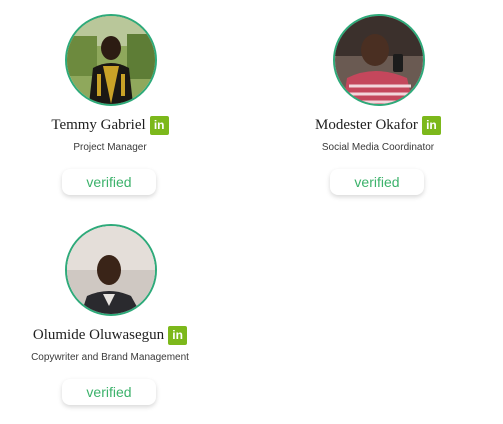 This screenshot has width=503, height=424. I want to click on member-name: Modester Okafor, so click(366, 125).